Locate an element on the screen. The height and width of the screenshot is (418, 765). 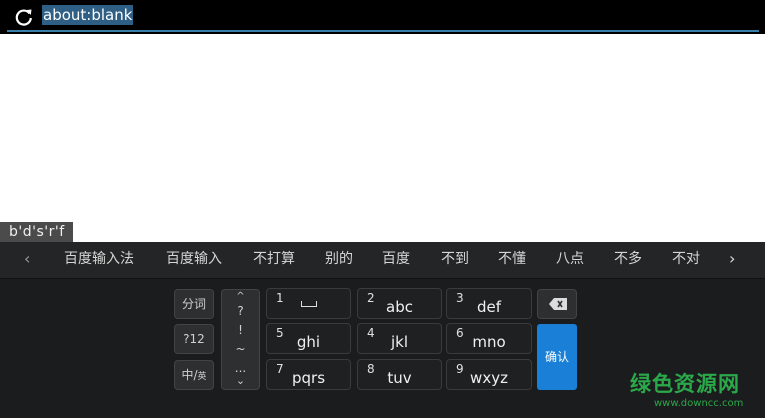
chevron-right-icon: › is located at coordinates (732, 260).